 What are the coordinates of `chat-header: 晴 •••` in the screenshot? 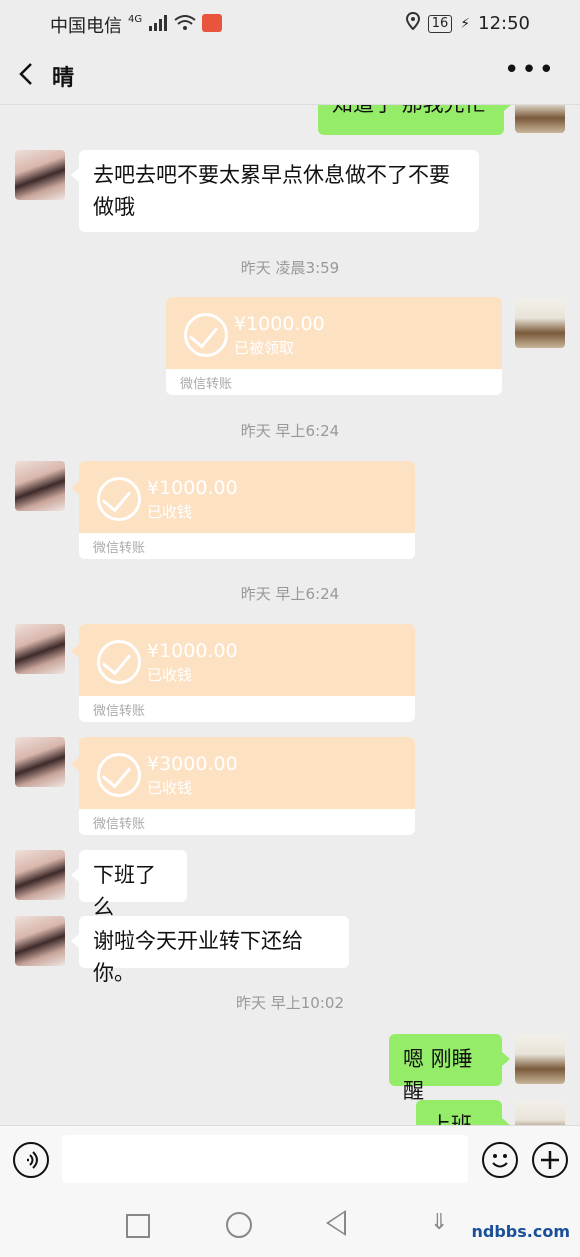 It's located at (290, 75).